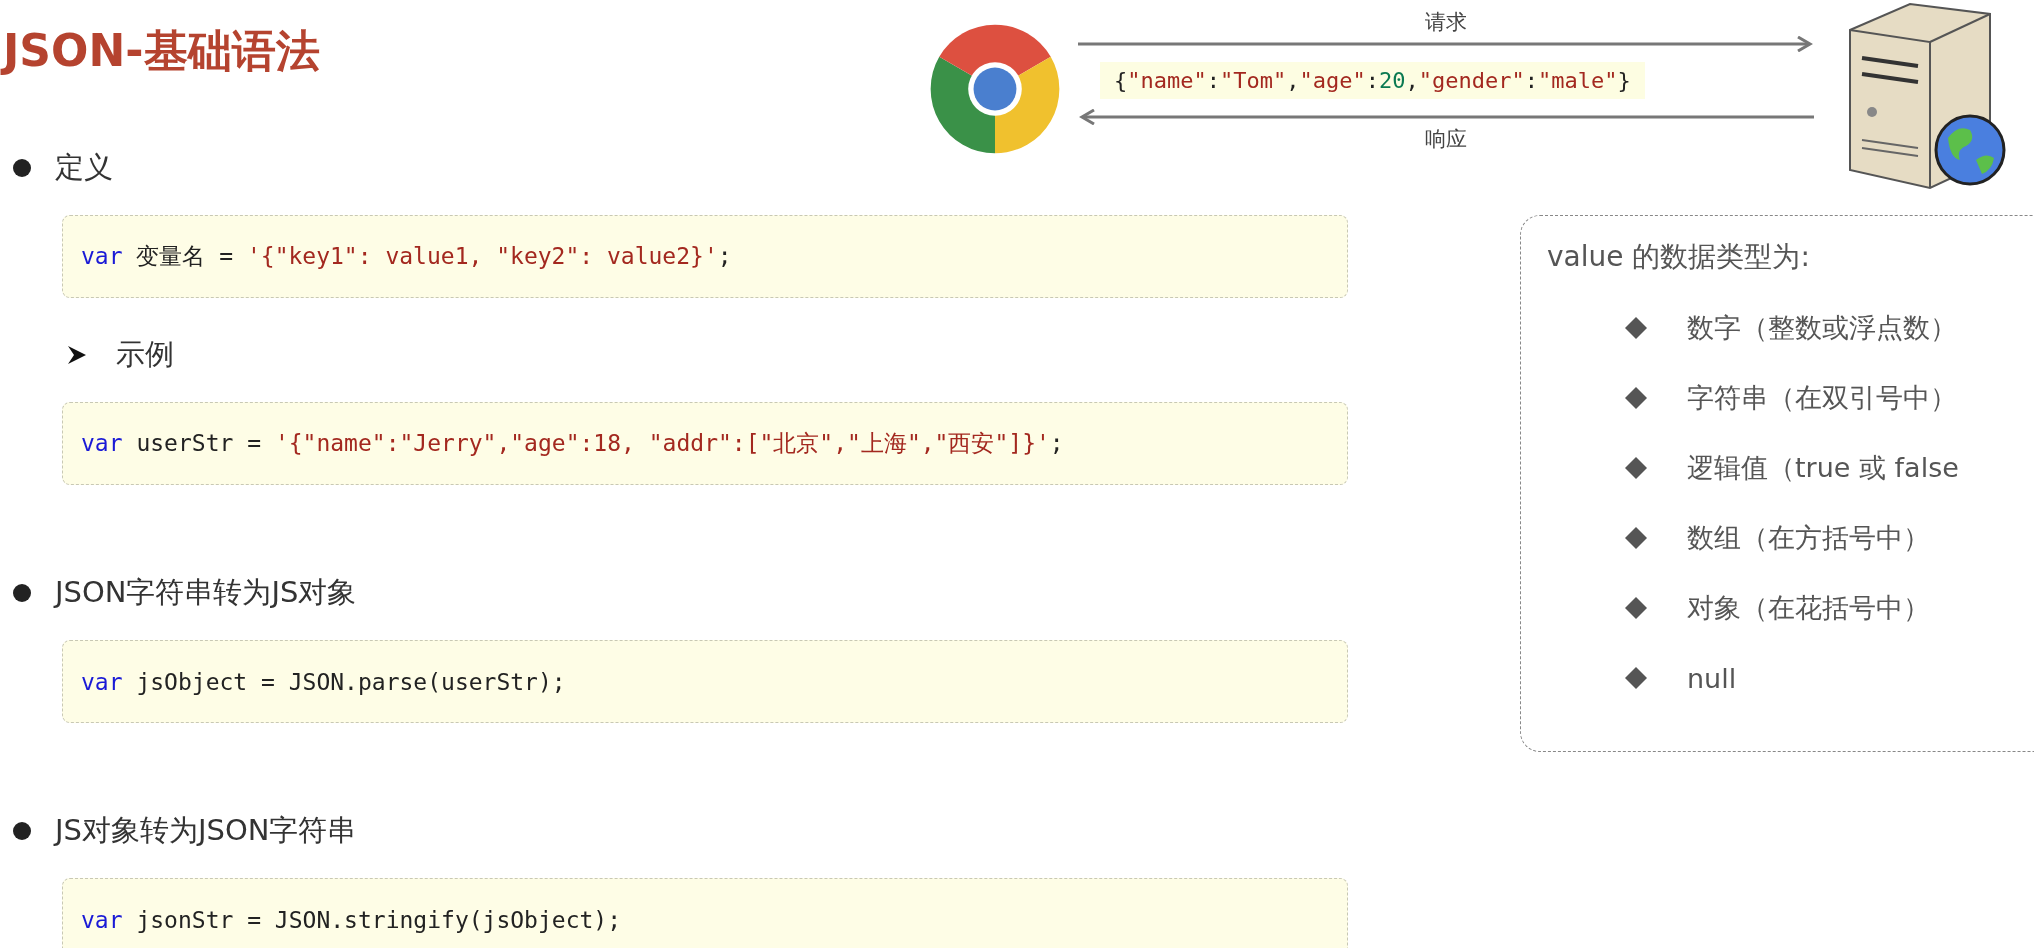  What do you see at coordinates (1808, 538) in the screenshot?
I see `value-type-item: 数组（在方括号中）` at bounding box center [1808, 538].